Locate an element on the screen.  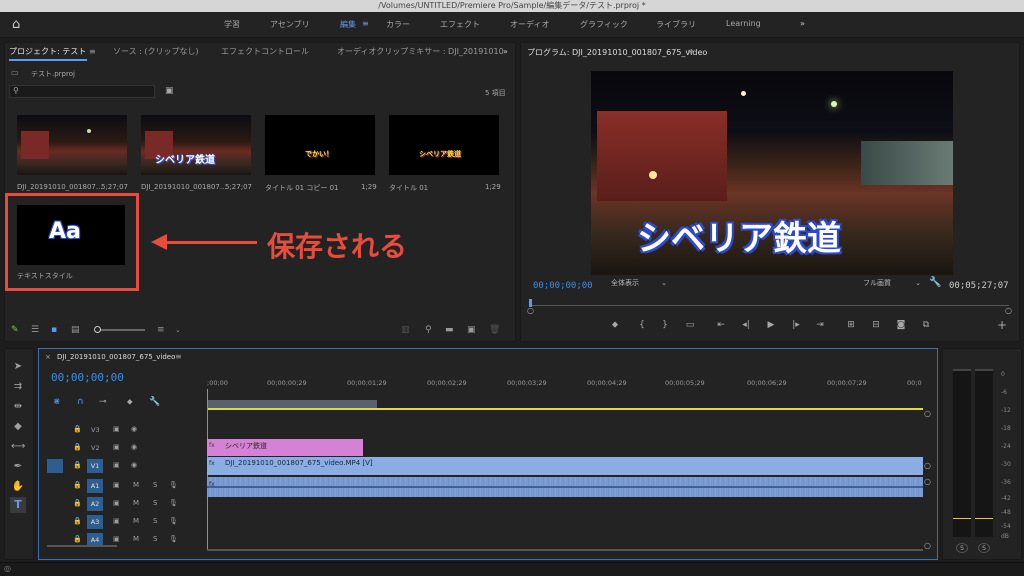
sort-icon: ≡ is located at coordinates (161, 330).